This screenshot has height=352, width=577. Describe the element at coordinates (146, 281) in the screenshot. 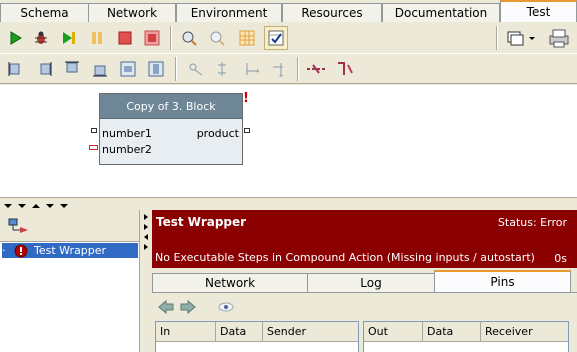

I see `vertical-splitter` at that location.